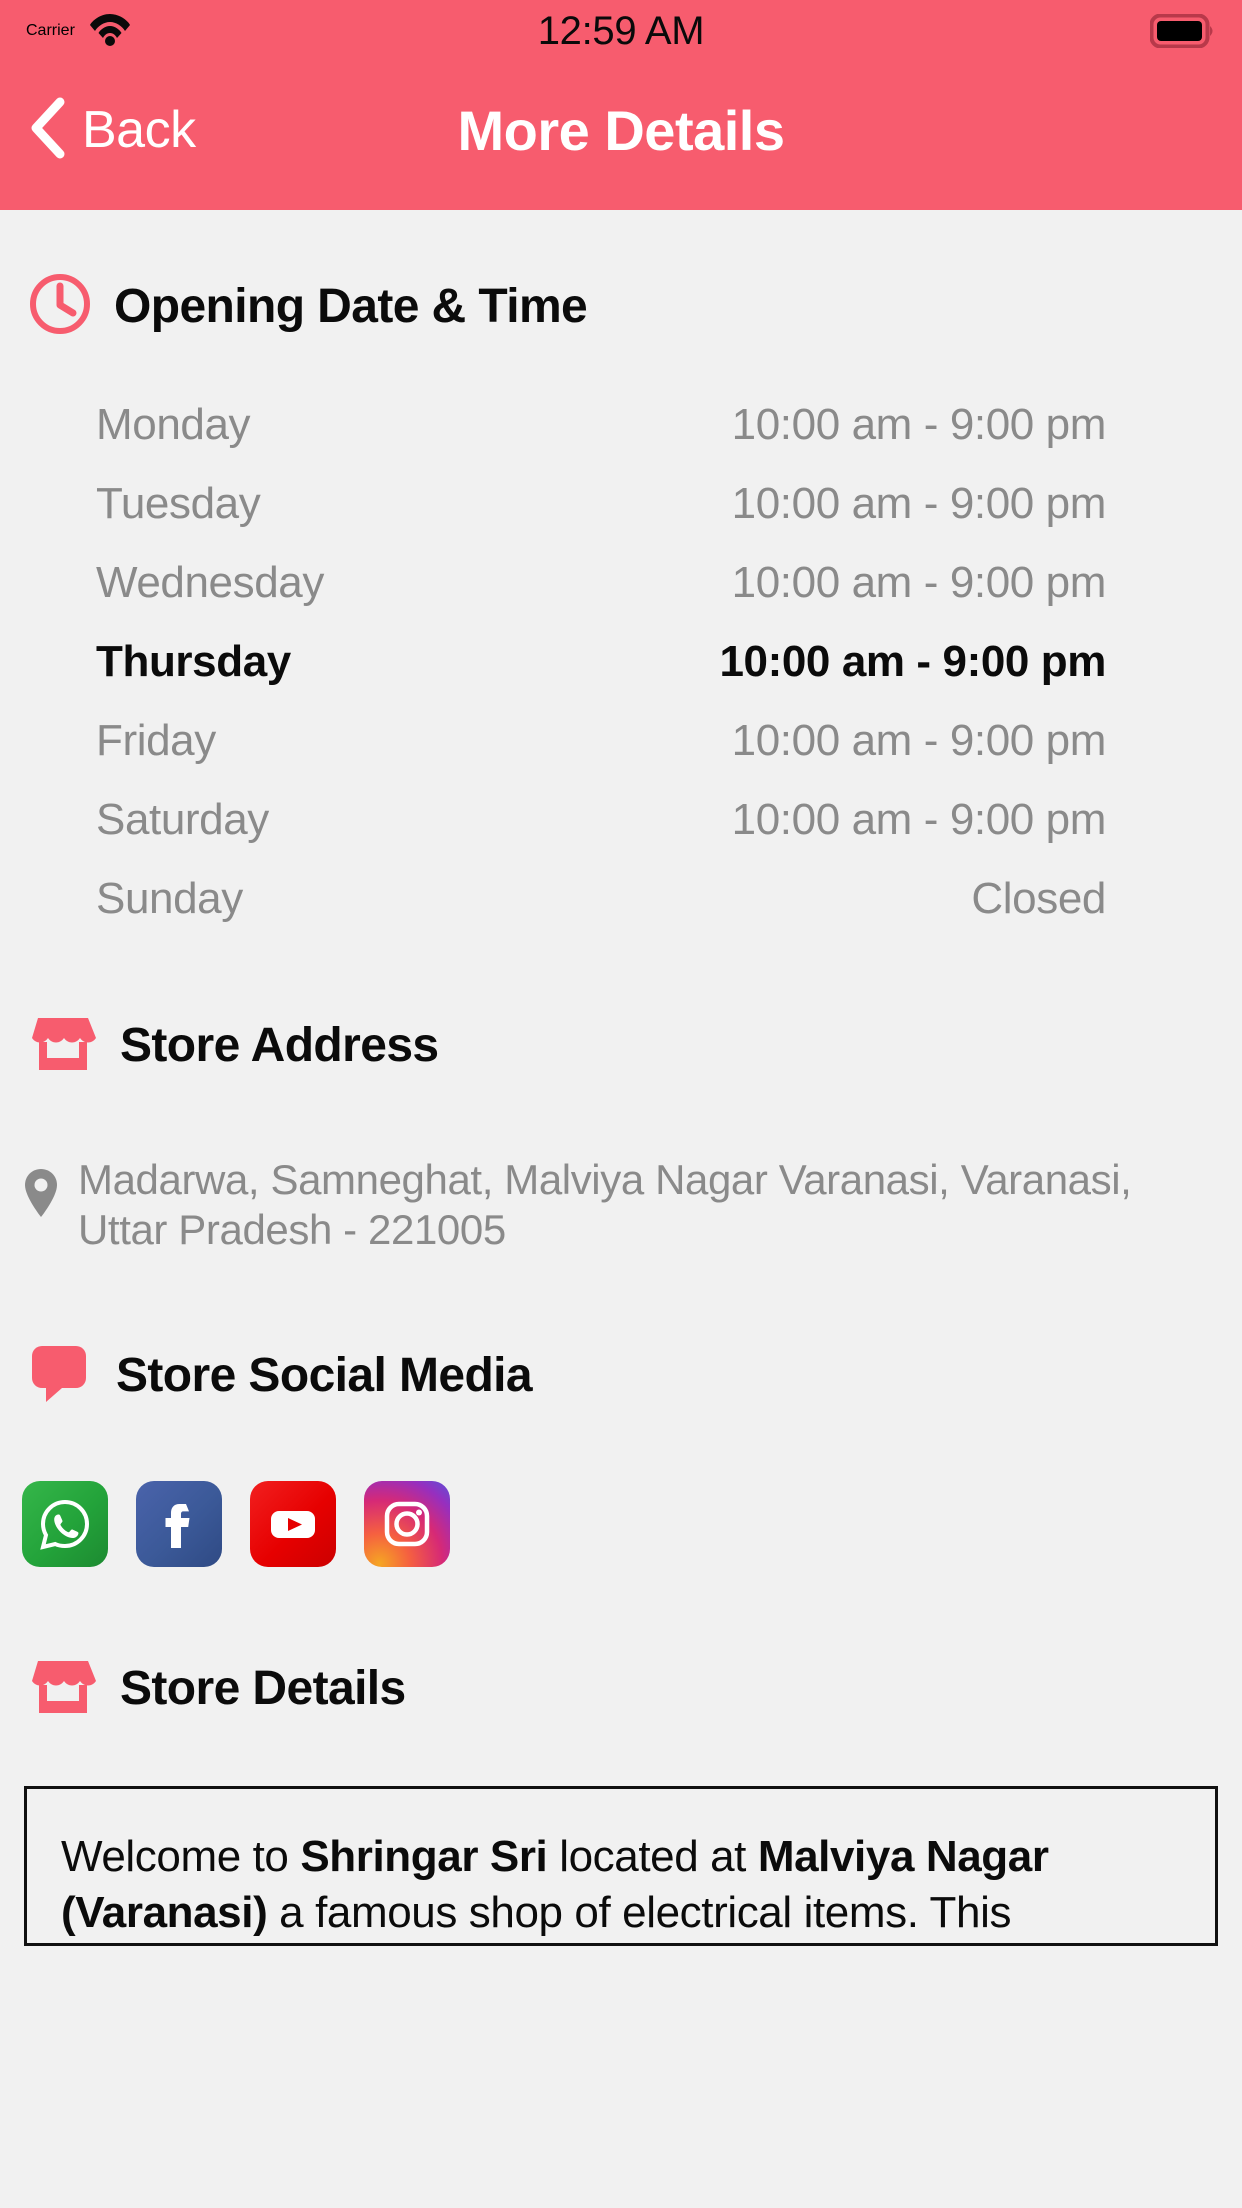 The height and width of the screenshot is (2208, 1242). What do you see at coordinates (621, 582) in the screenshot?
I see `hours-row: Wednesday 10:00 am - 9:00 pm` at bounding box center [621, 582].